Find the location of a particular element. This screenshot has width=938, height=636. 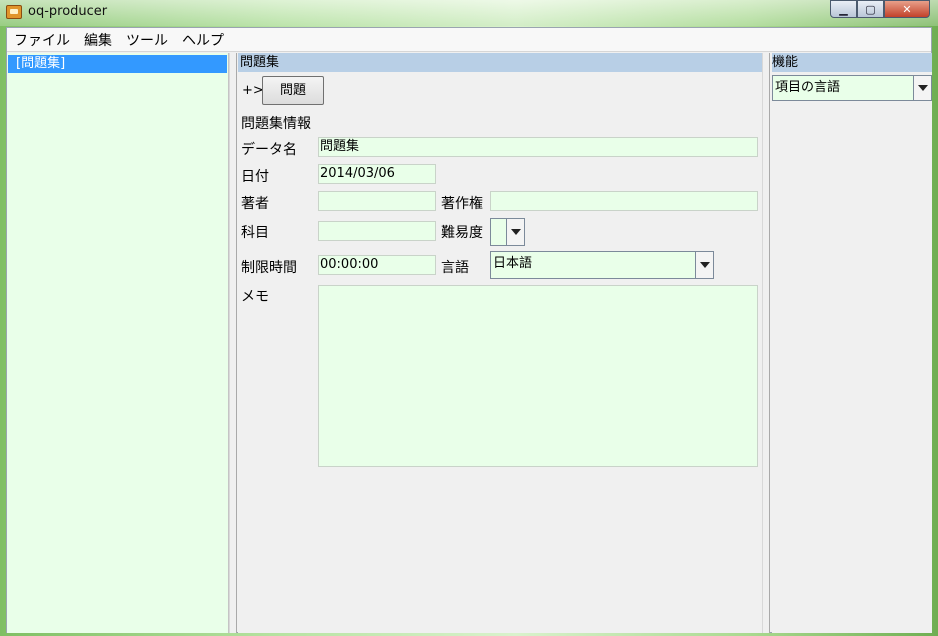

author-field is located at coordinates (377, 201).